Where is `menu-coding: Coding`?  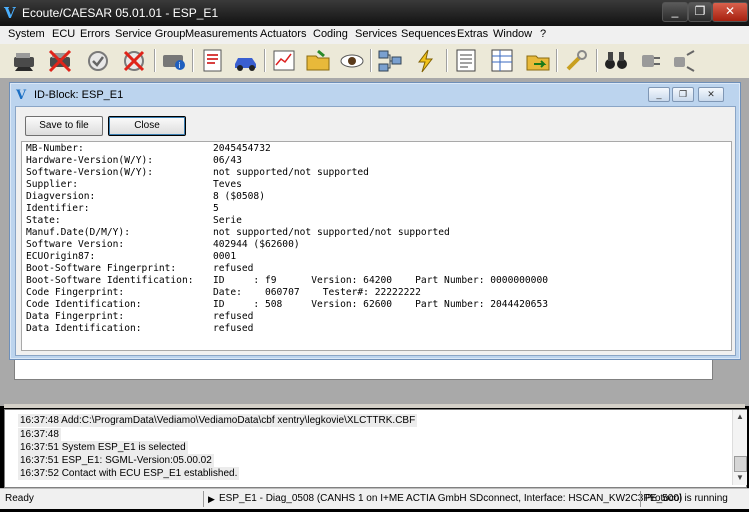
menu-coding: Coding is located at coordinates (330, 34).